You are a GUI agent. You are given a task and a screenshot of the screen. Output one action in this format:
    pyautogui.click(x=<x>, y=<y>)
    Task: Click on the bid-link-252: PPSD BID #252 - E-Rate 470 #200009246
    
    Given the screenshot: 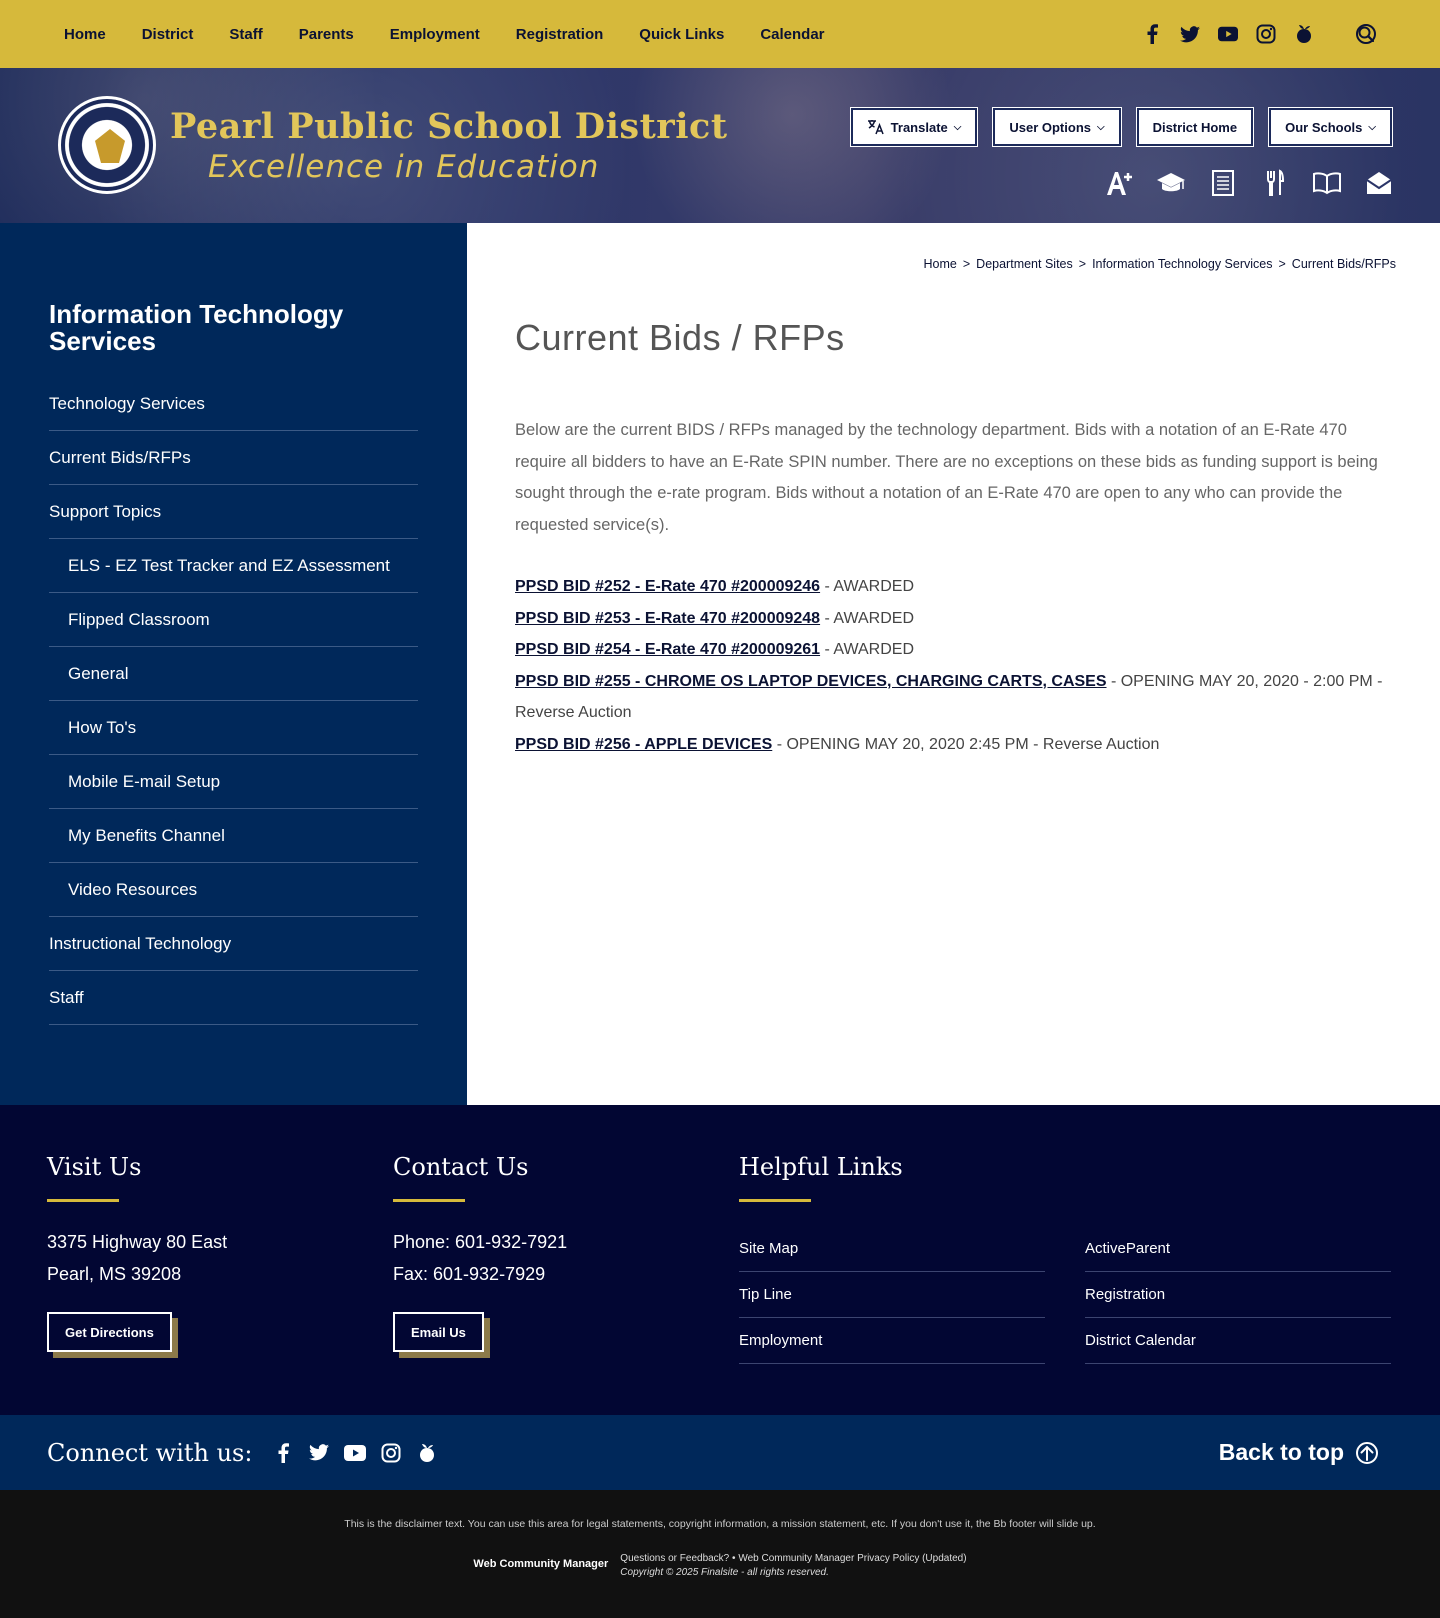 What is the action you would take?
    pyautogui.click(x=667, y=586)
    